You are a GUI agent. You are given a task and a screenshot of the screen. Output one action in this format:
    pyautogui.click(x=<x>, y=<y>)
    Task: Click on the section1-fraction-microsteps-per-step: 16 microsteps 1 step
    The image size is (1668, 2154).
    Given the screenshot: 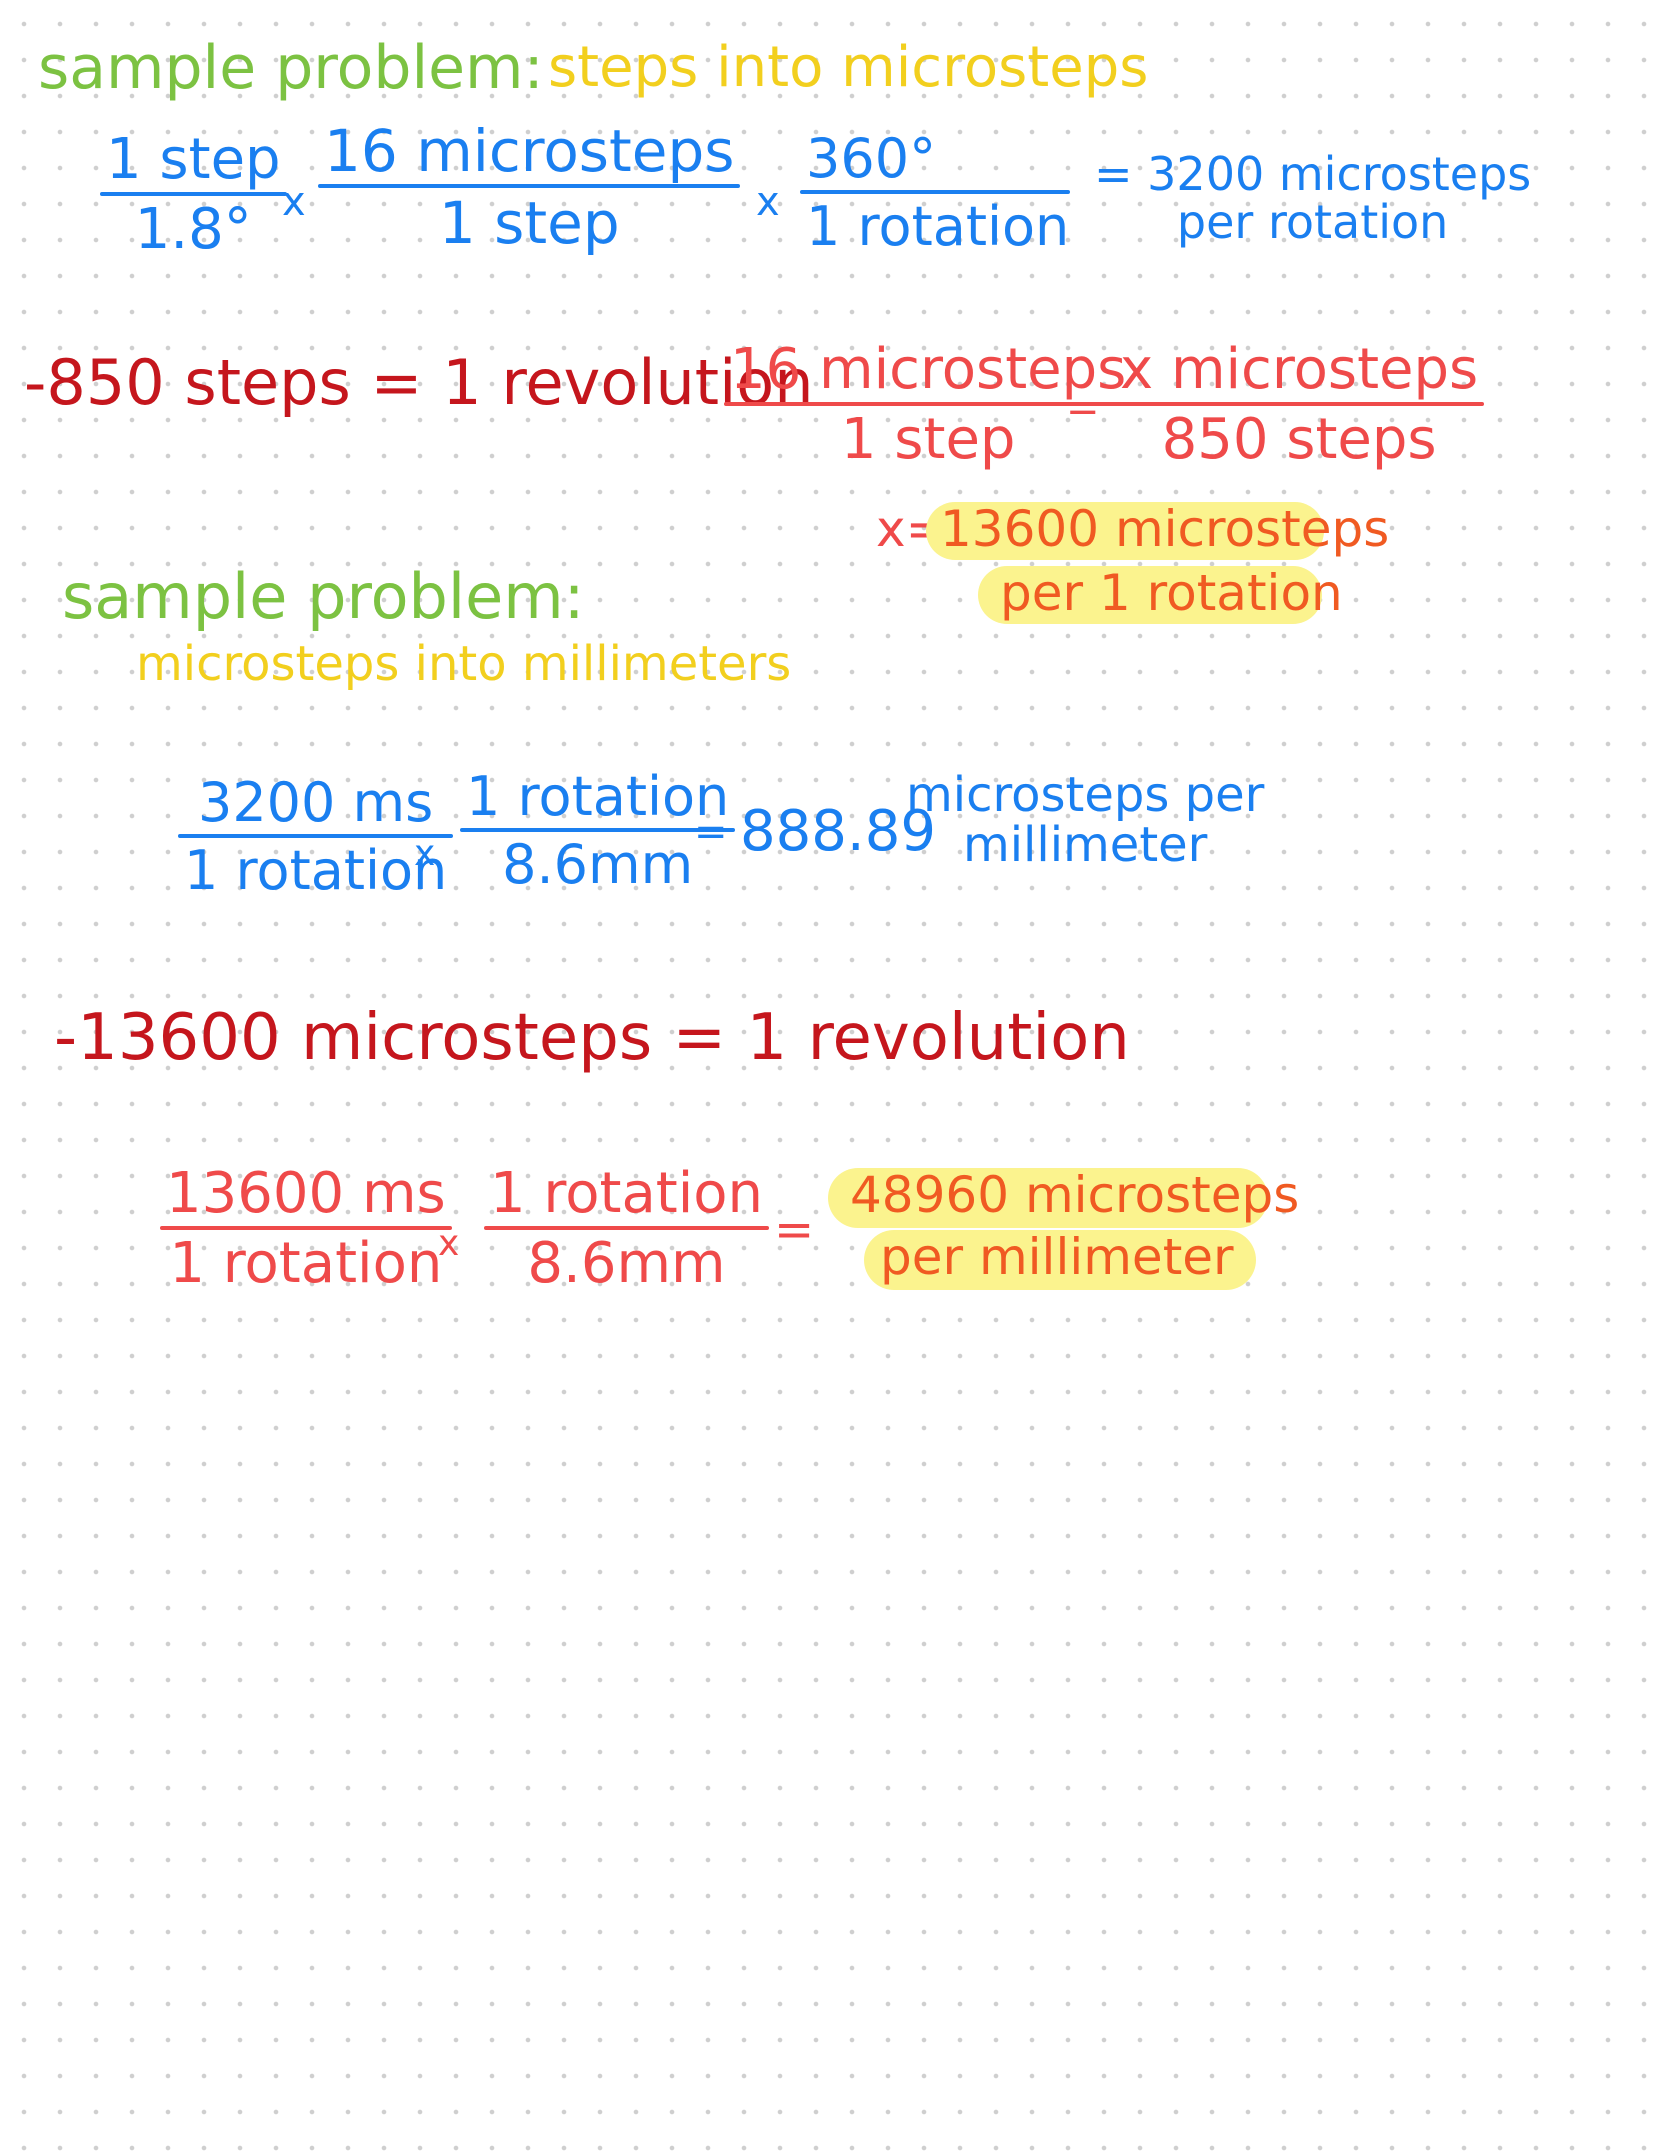 What is the action you would take?
    pyautogui.click(x=529, y=187)
    